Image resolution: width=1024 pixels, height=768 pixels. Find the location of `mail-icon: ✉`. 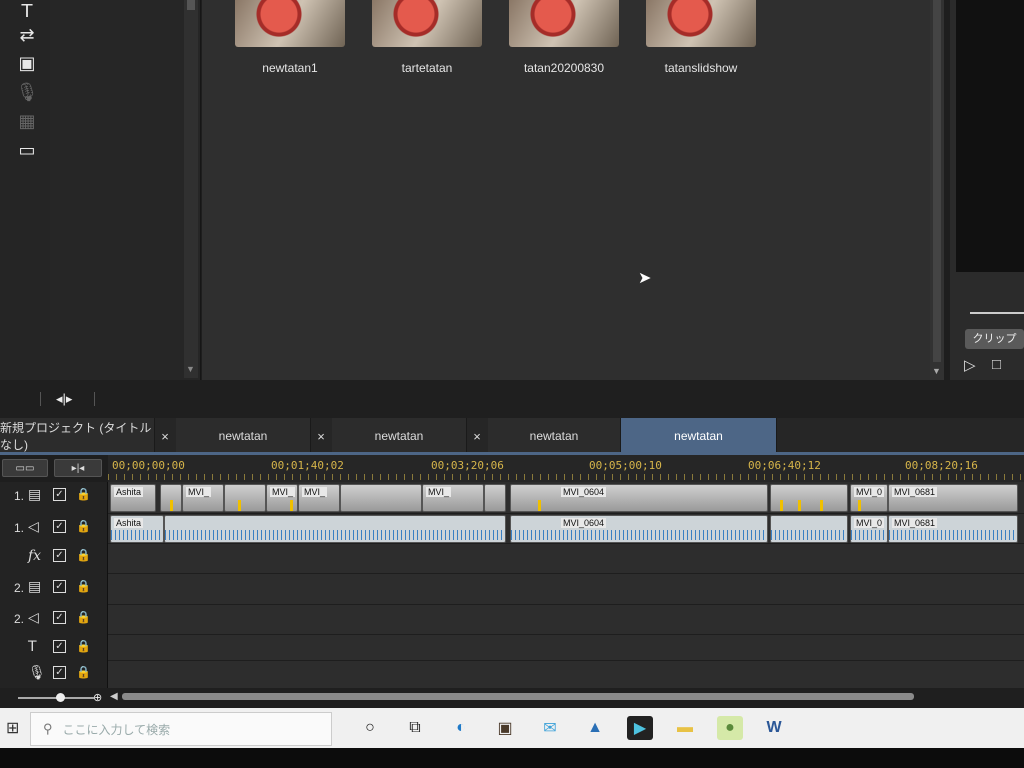

mail-icon: ✉ is located at coordinates (550, 728).